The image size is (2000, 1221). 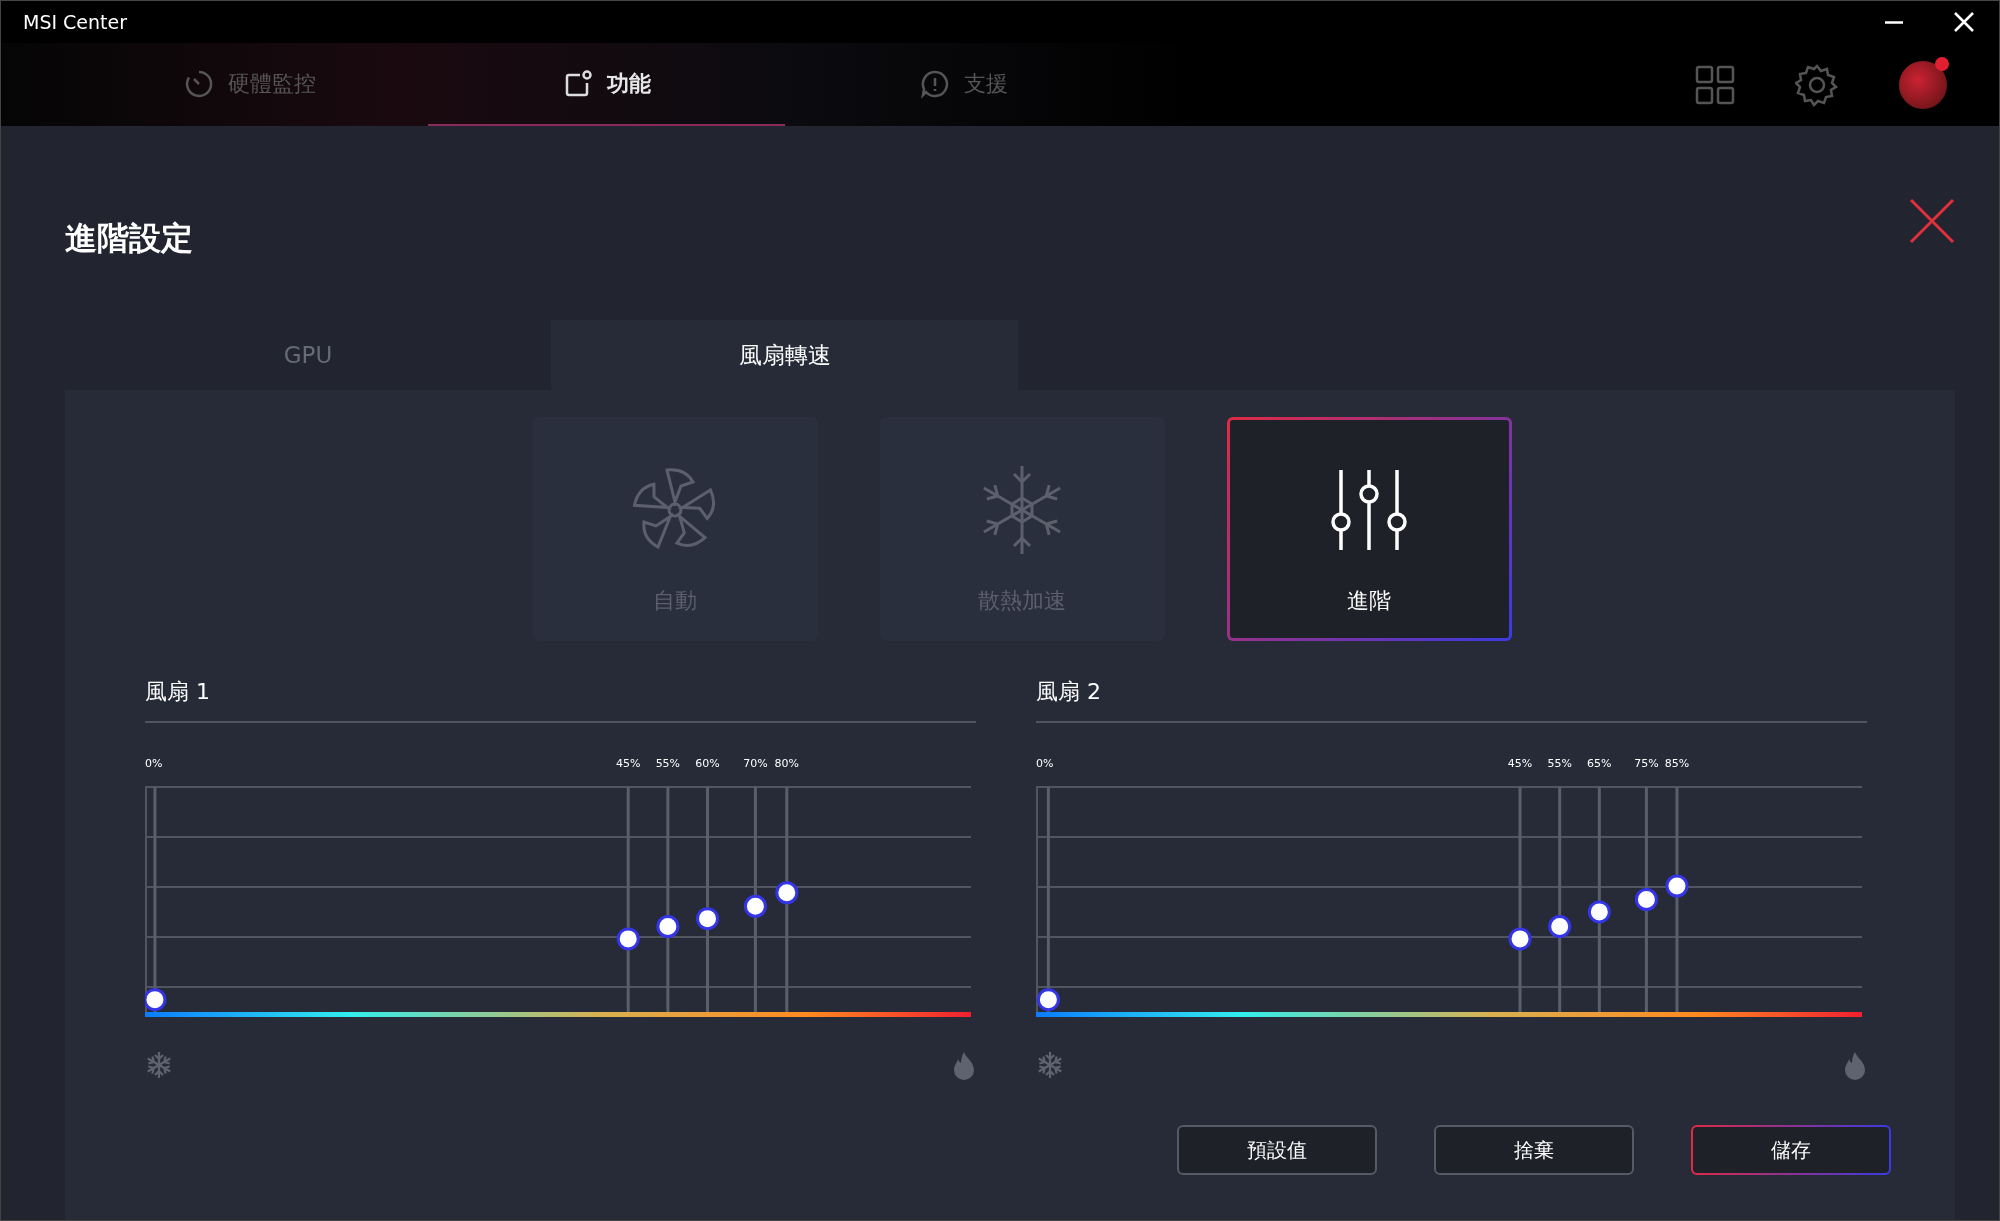 What do you see at coordinates (606, 84) in the screenshot?
I see `nav-tab: 功能` at bounding box center [606, 84].